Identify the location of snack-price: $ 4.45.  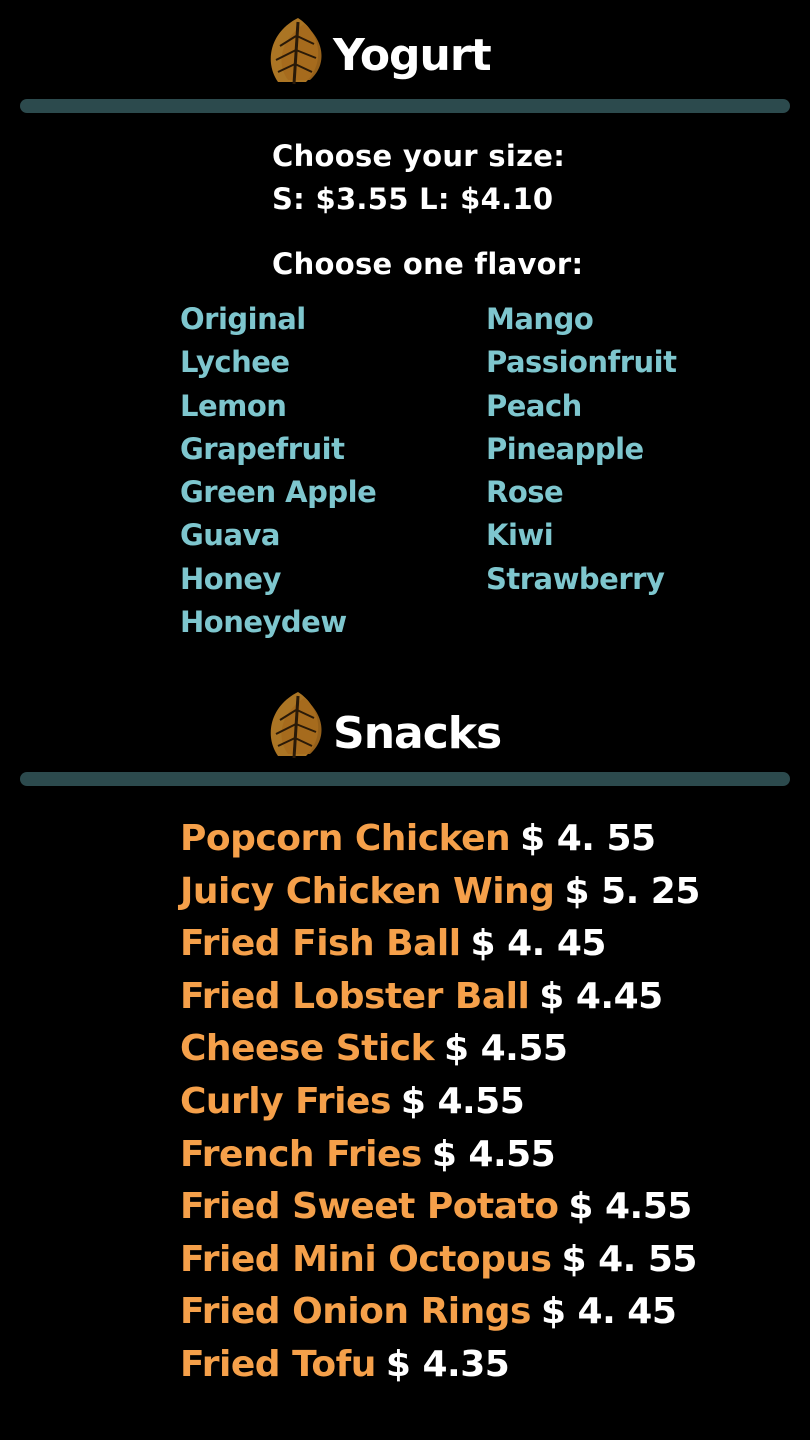
(601, 996).